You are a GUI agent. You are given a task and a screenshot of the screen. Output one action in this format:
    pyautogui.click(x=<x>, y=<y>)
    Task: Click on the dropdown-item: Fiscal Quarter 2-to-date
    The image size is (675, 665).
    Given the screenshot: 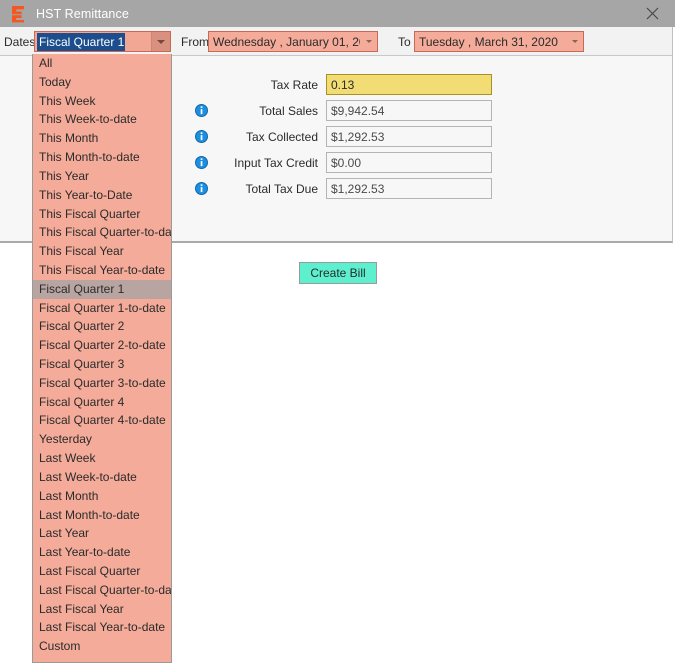 What is the action you would take?
    pyautogui.click(x=102, y=345)
    